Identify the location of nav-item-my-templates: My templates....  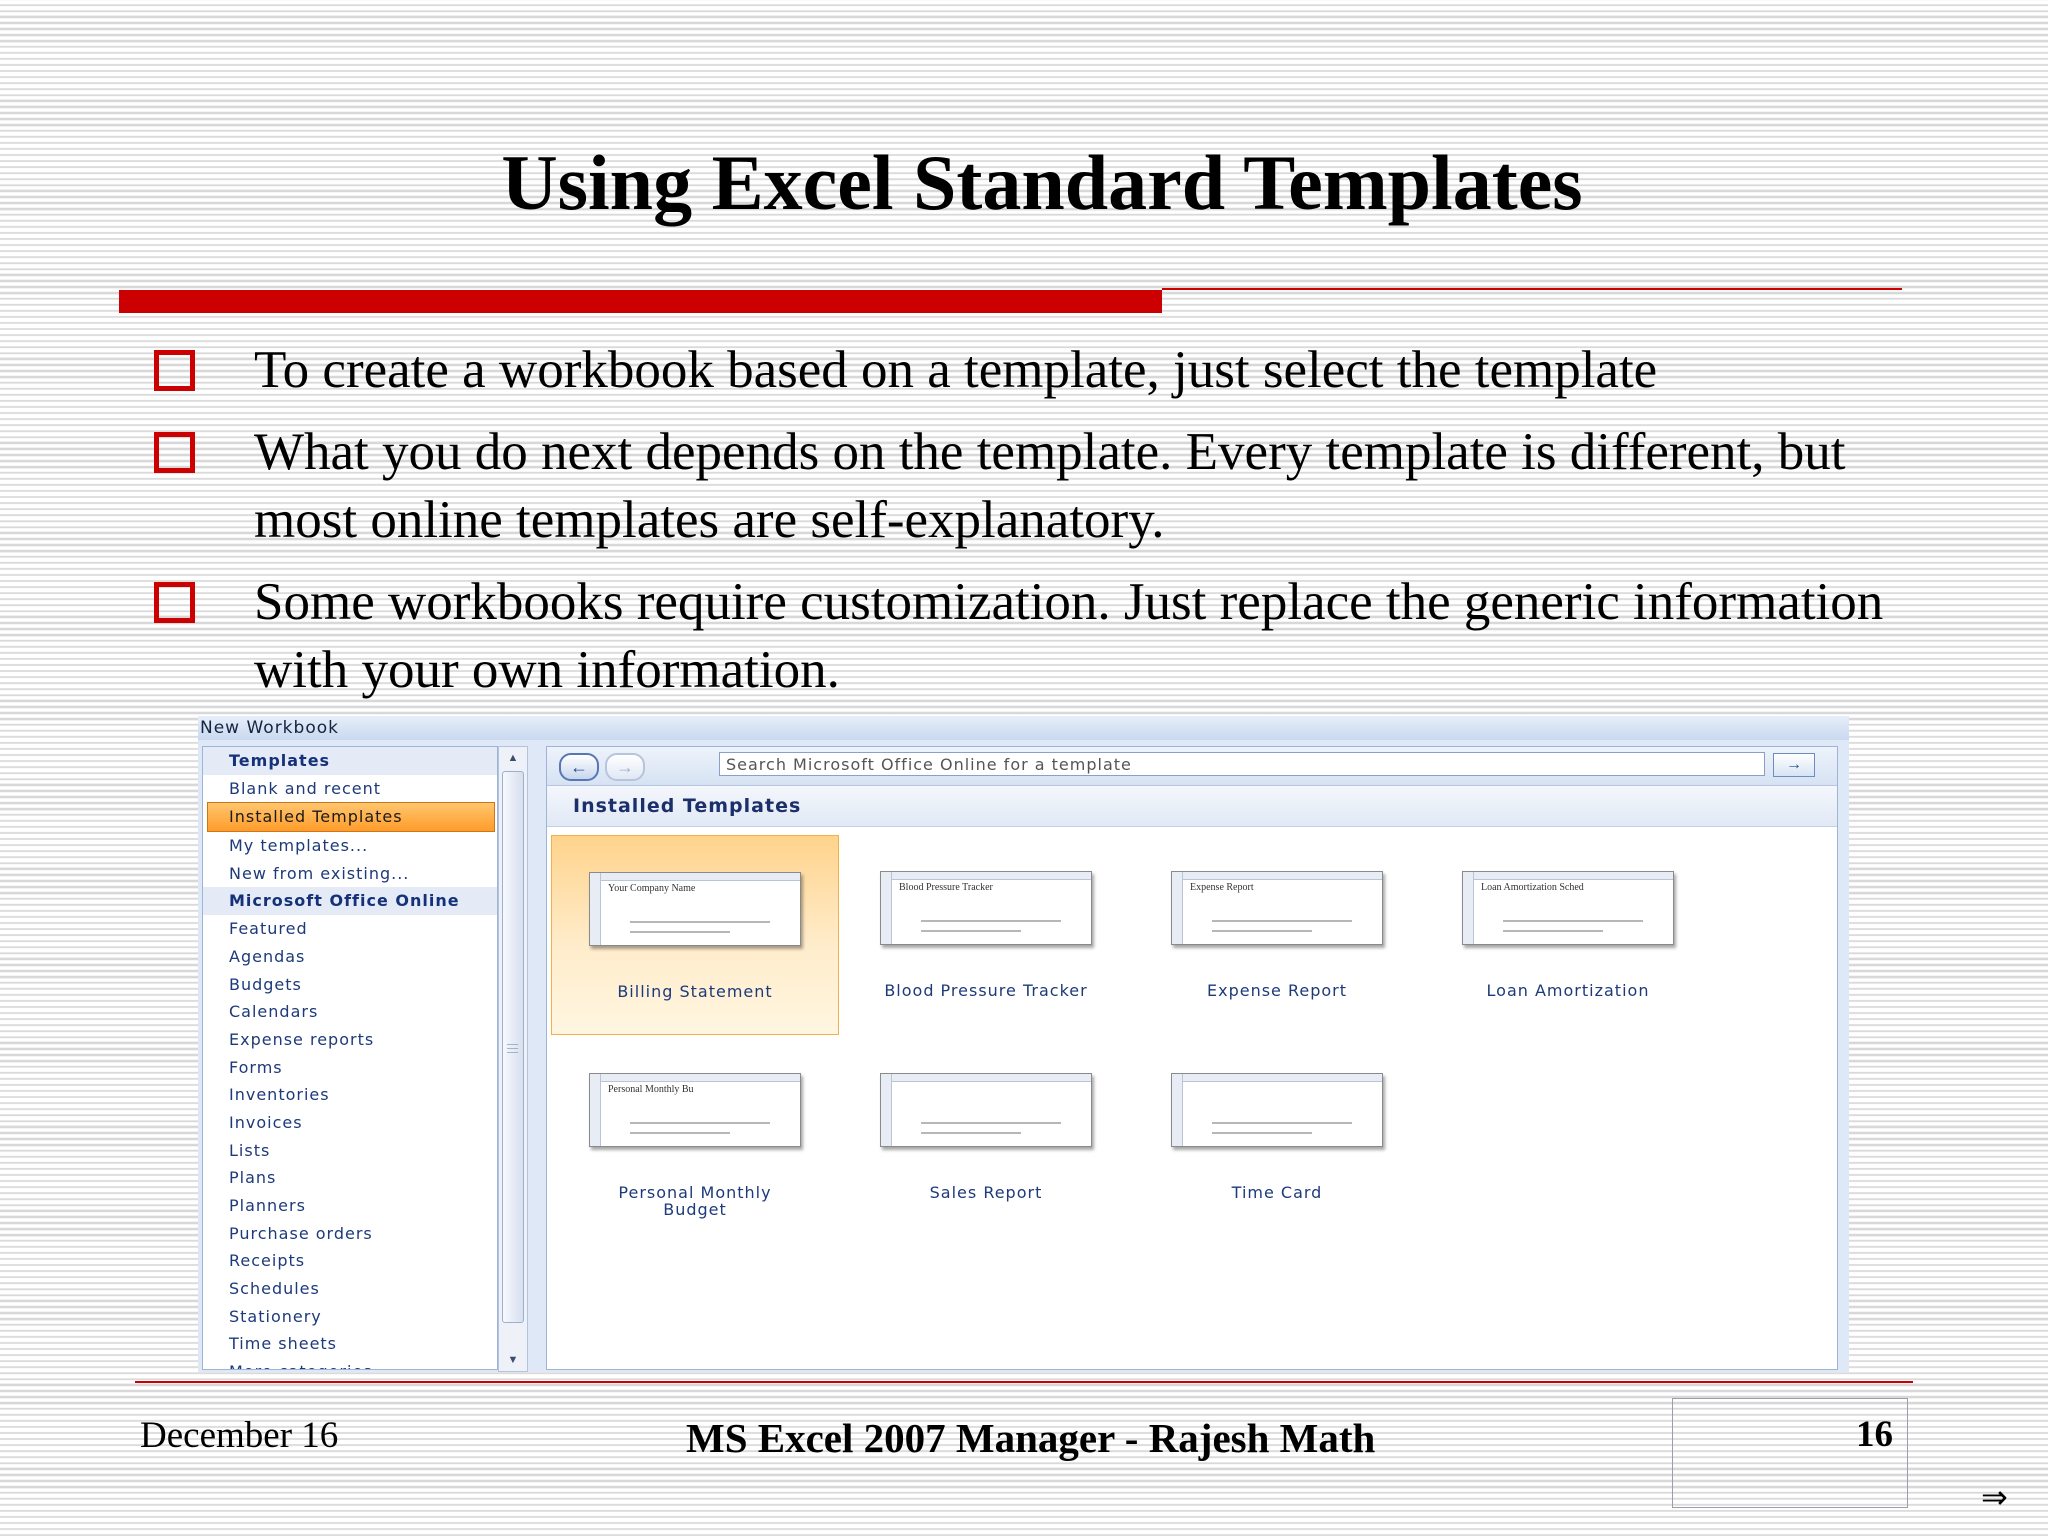
(350, 846).